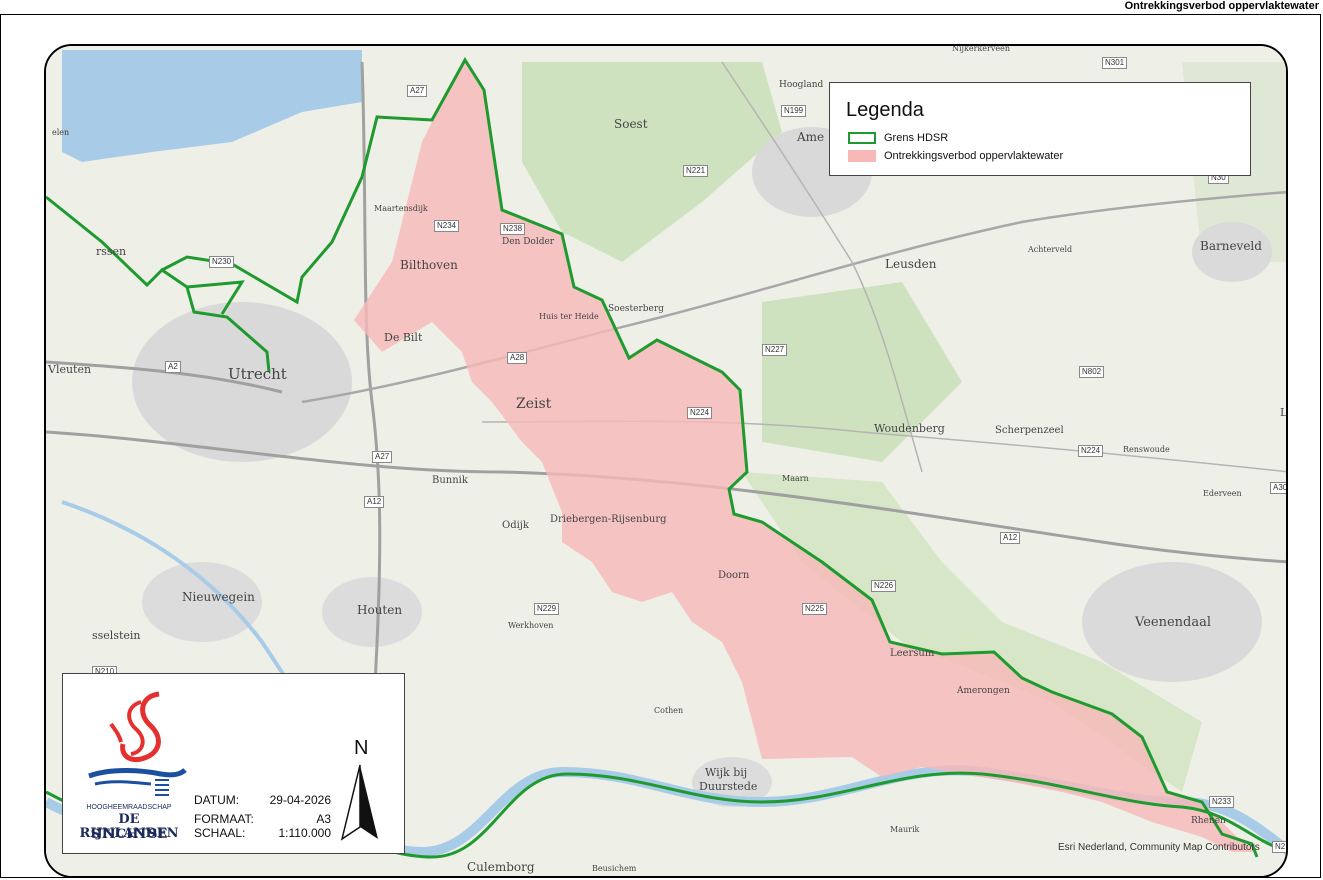 This screenshot has width=1323, height=880. I want to click on road-shield: N230, so click(222, 262).